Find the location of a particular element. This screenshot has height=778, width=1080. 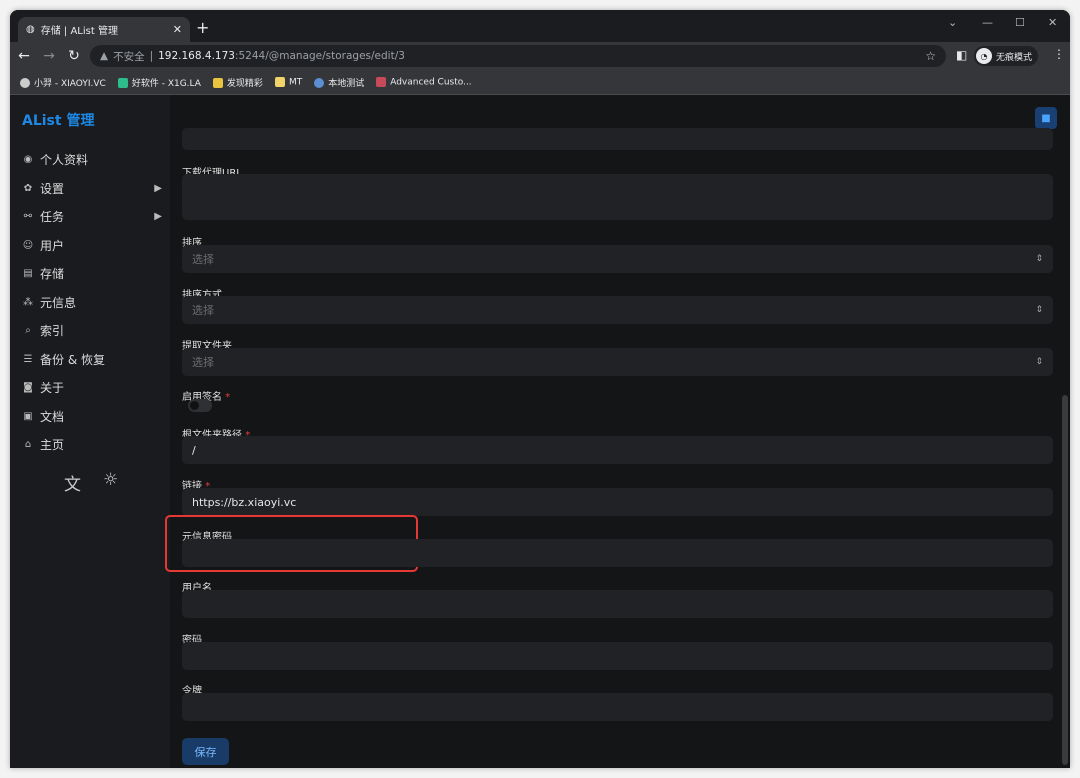

download-proxy-url-textarea is located at coordinates (617, 197).